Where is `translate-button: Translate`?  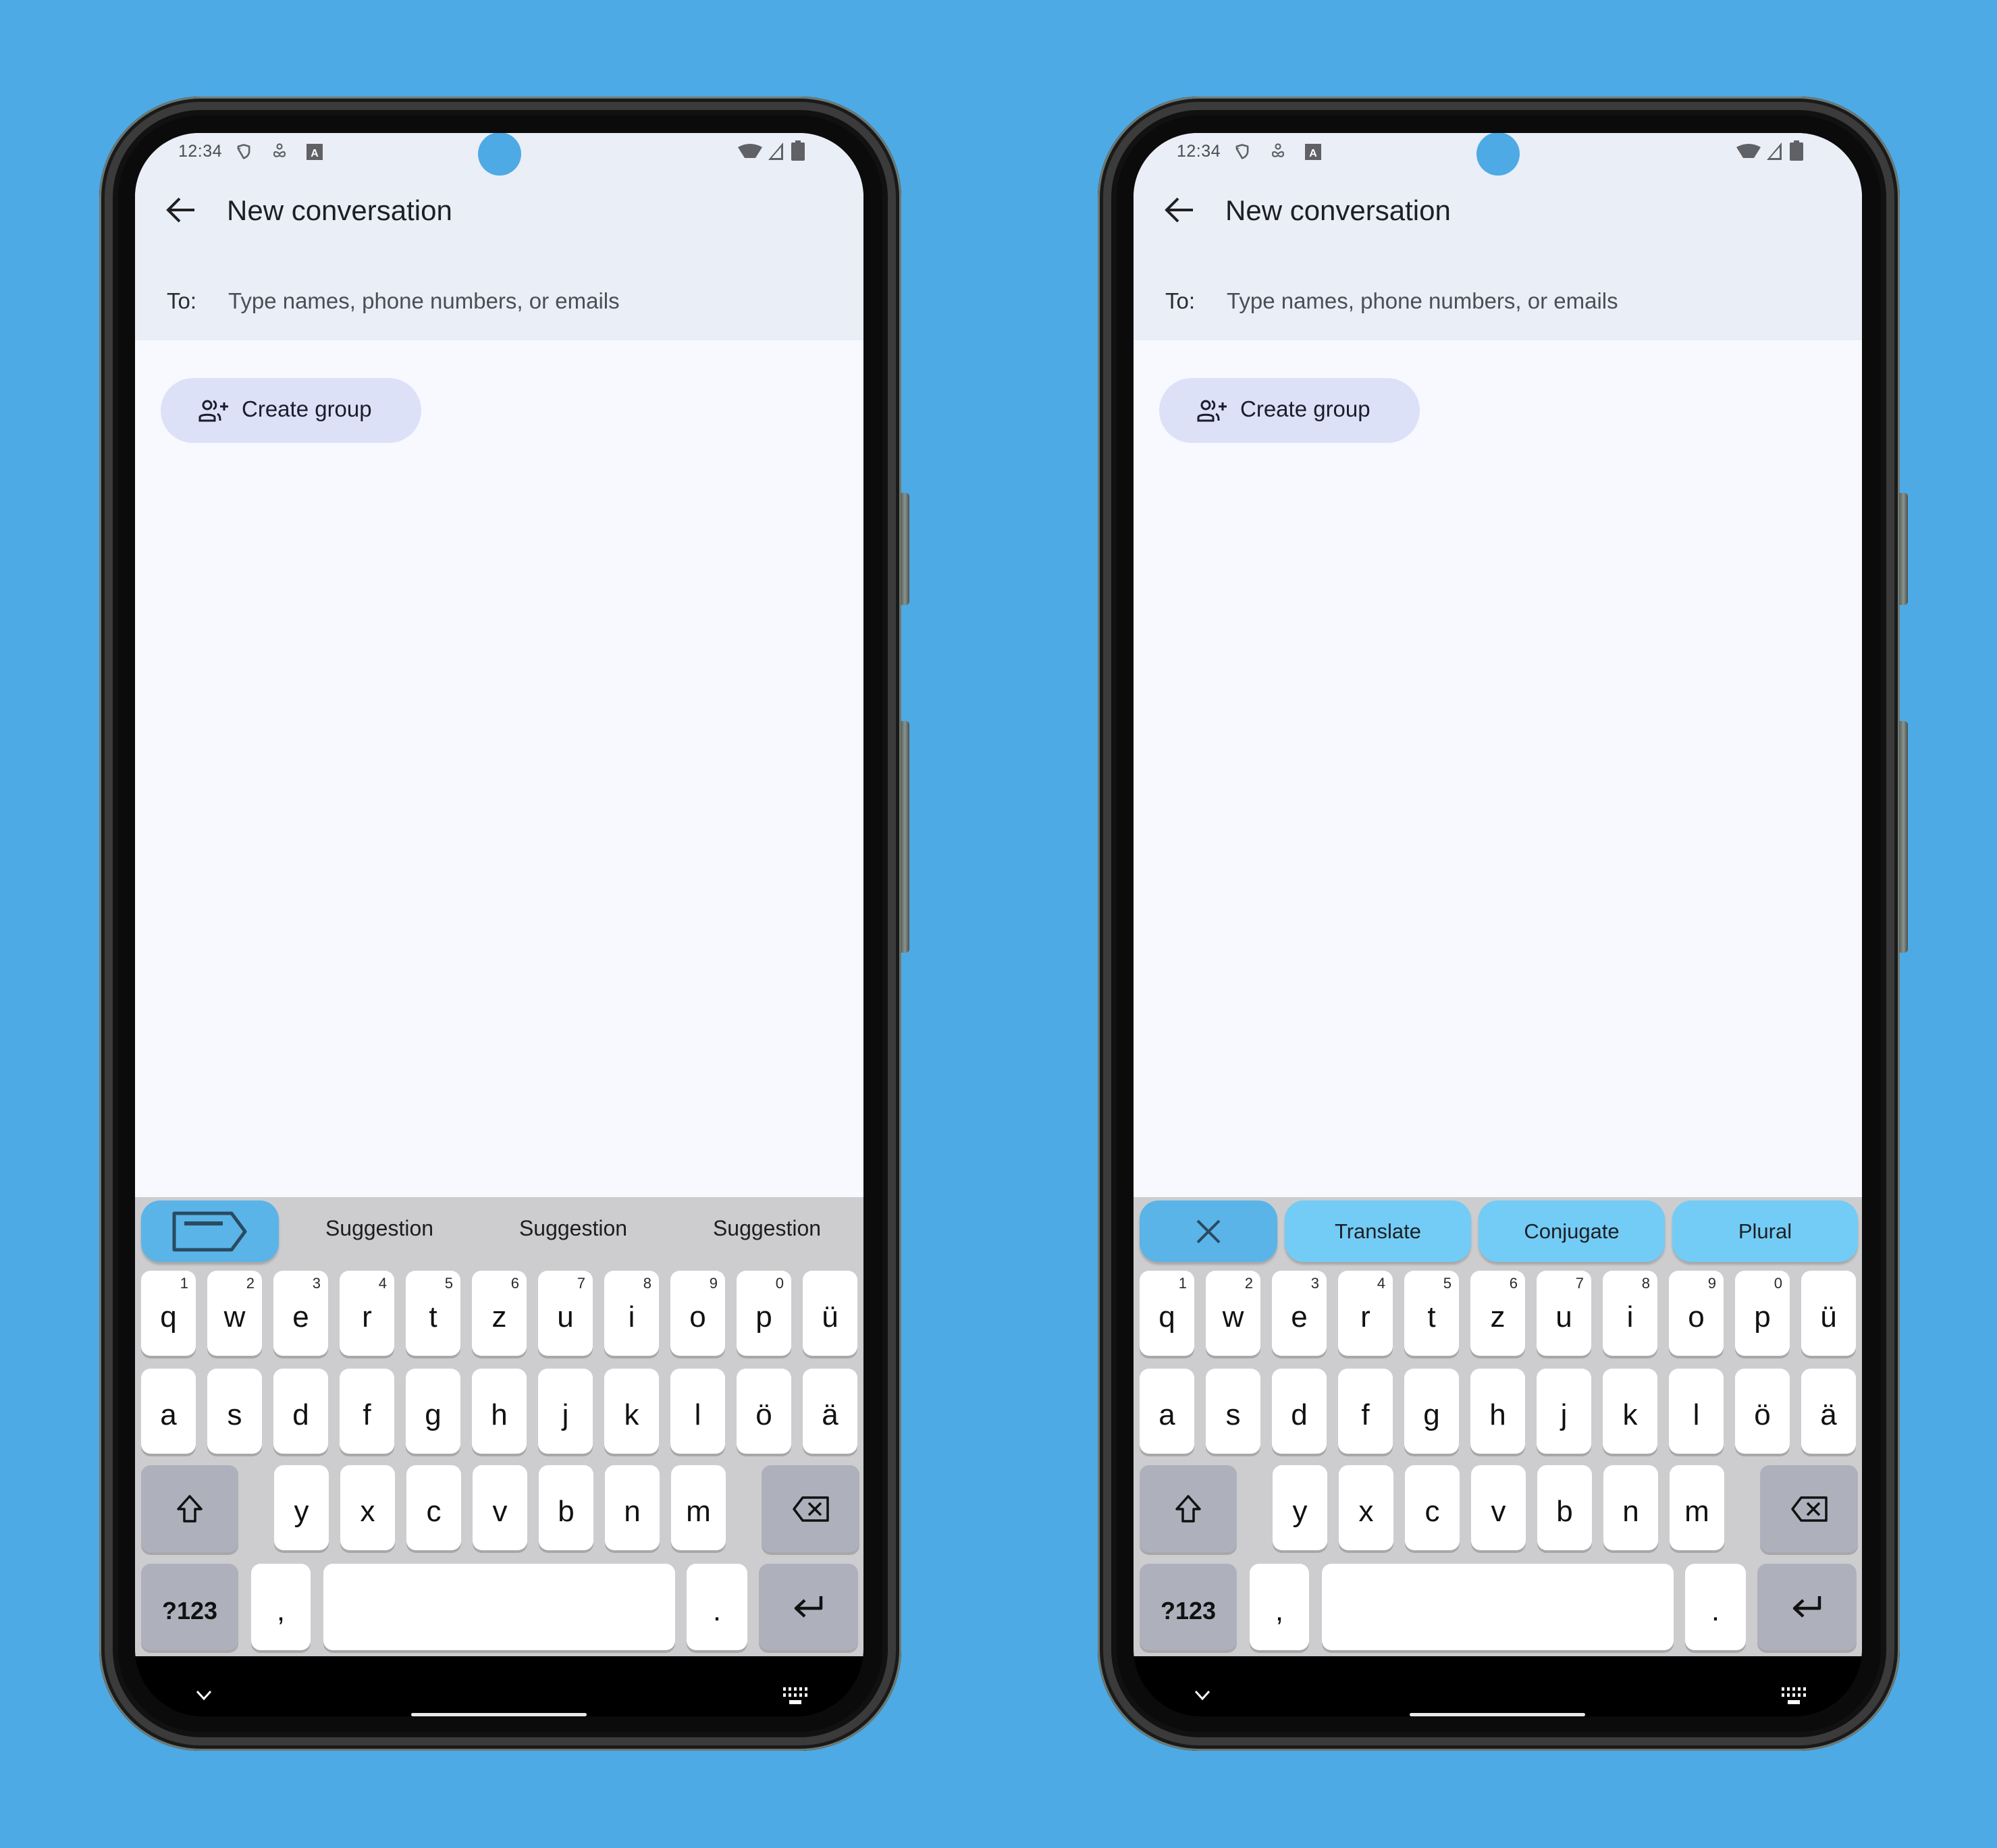
translate-button: Translate is located at coordinates (1378, 1231).